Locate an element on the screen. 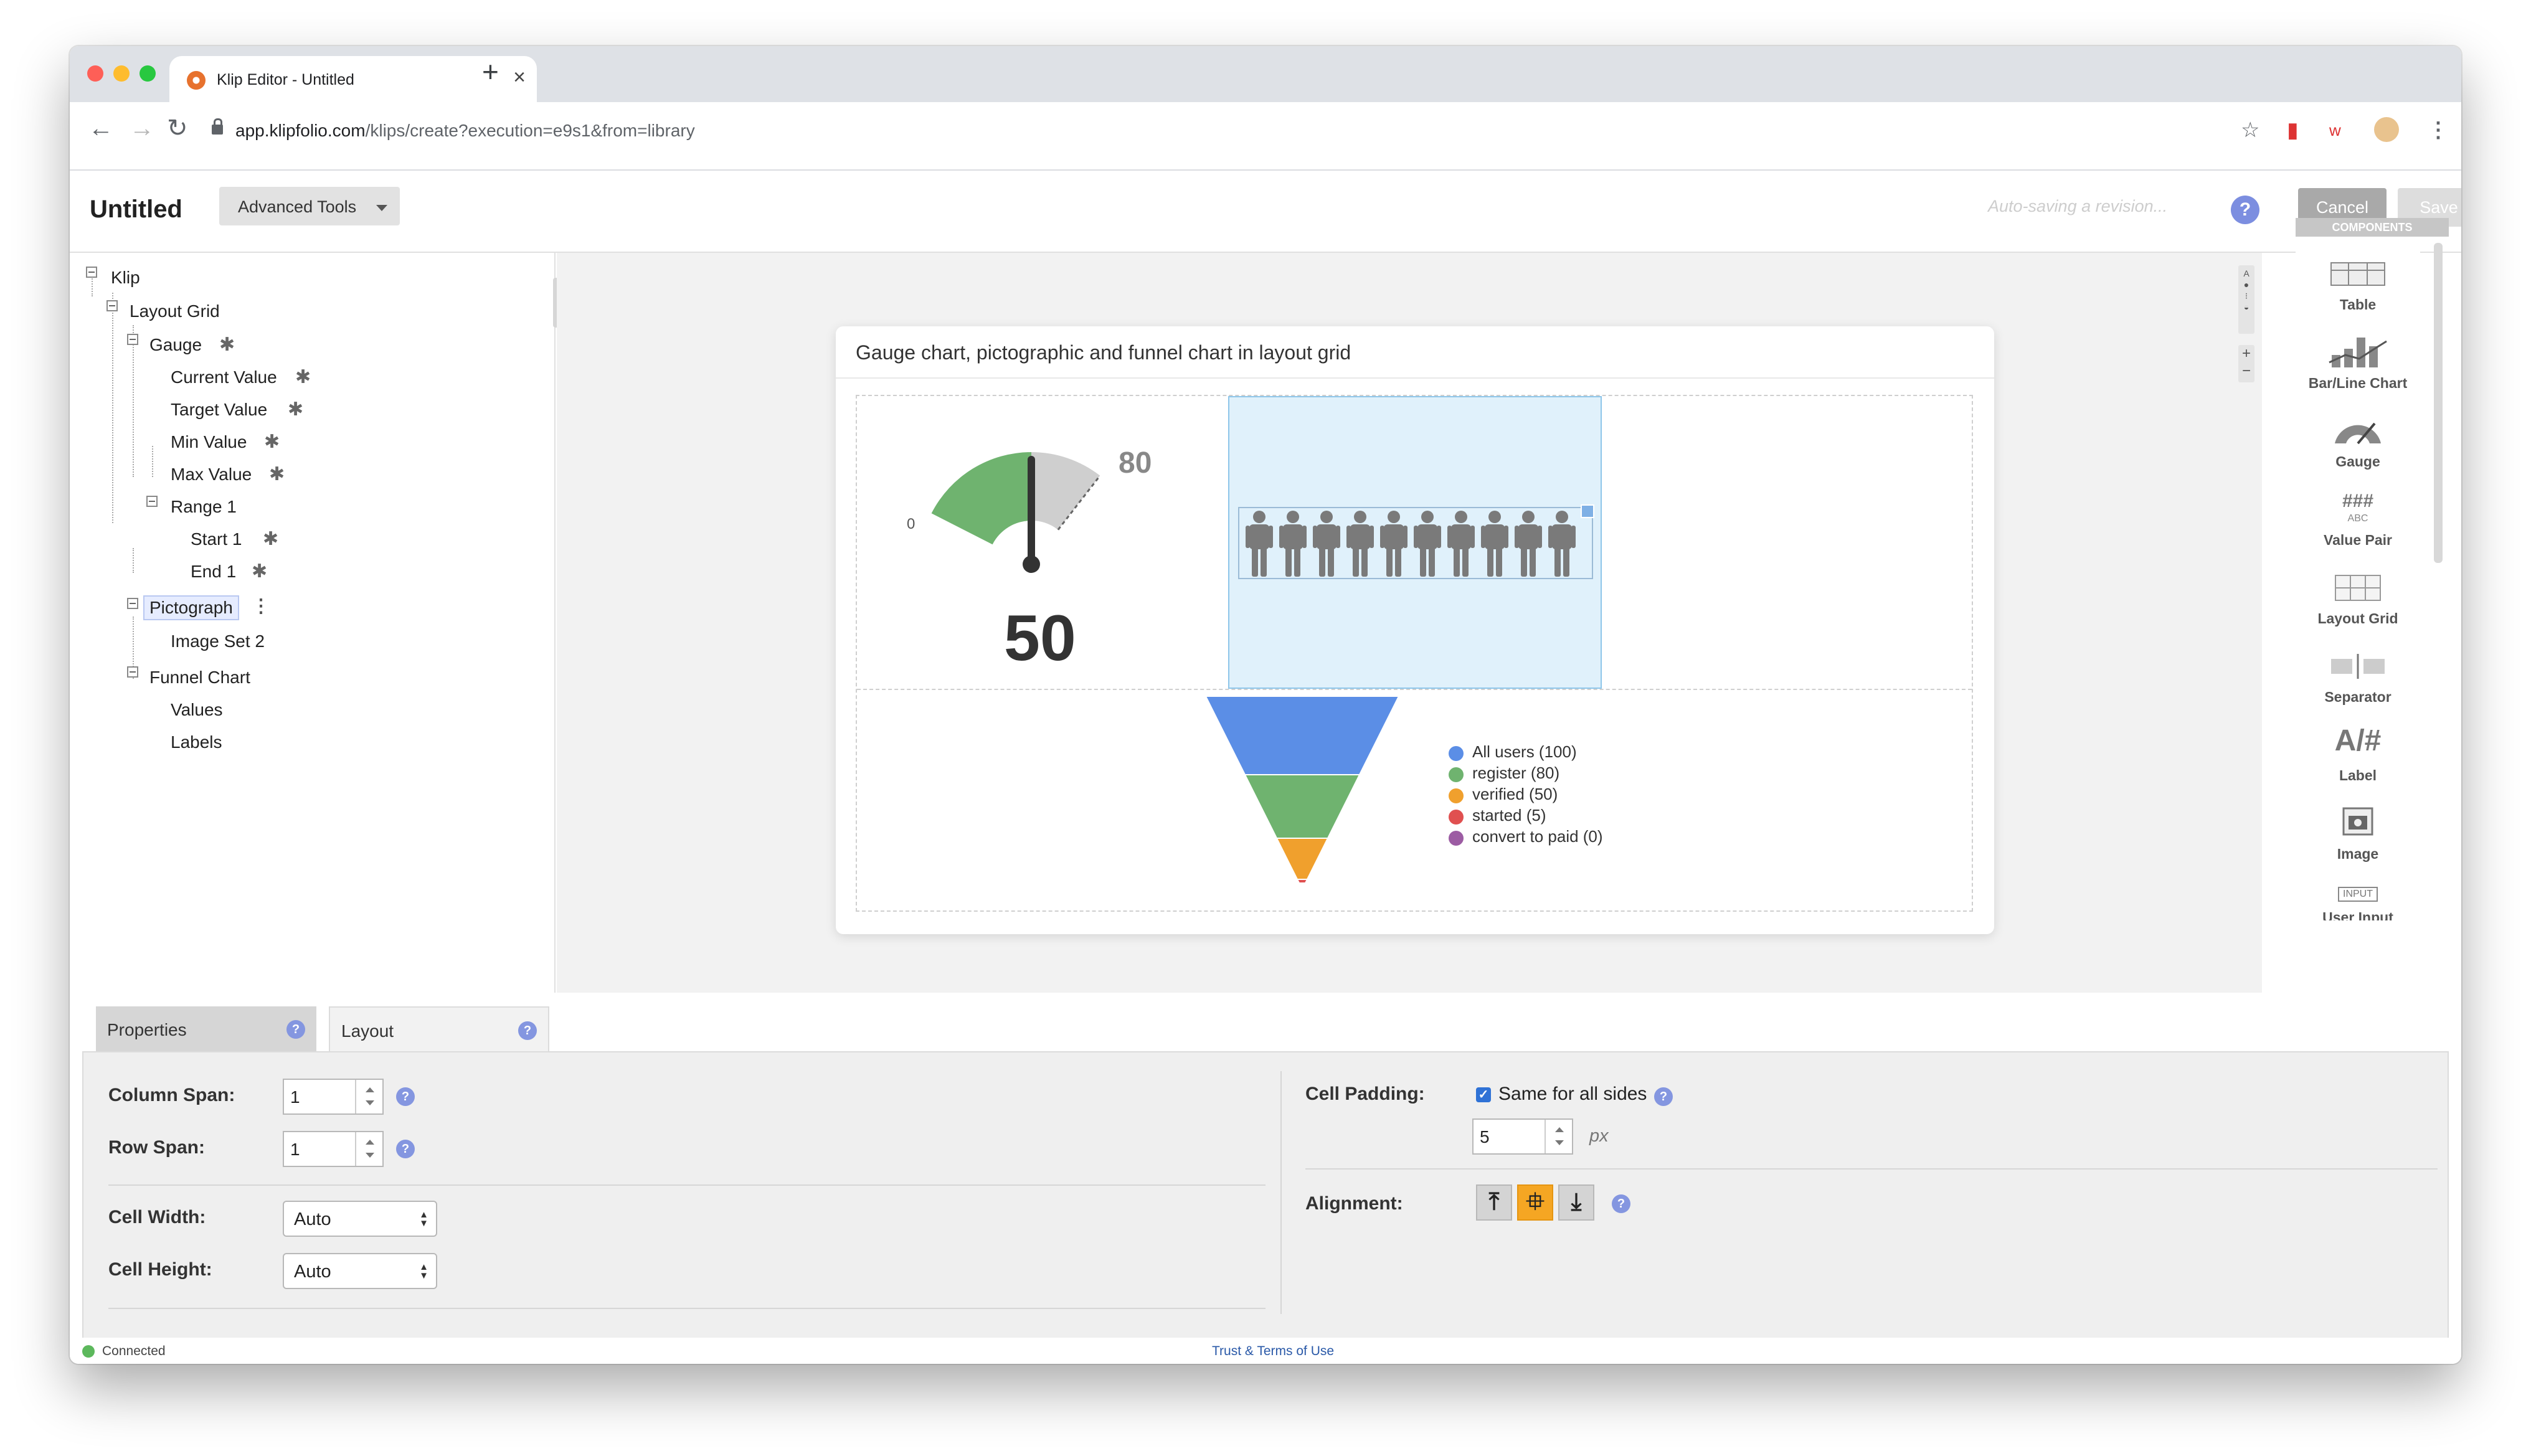 The height and width of the screenshot is (1456, 2531). component-image: Image is located at coordinates (2358, 833).